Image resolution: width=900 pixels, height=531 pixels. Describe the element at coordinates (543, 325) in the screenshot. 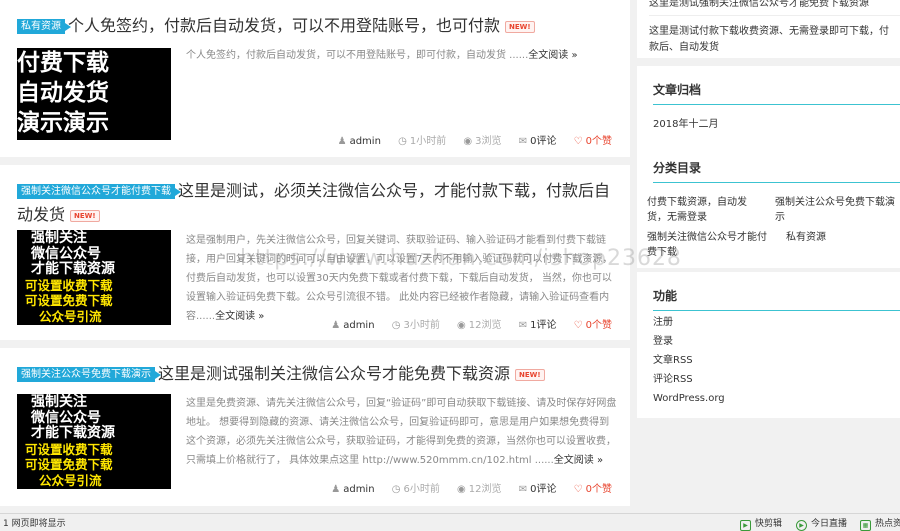

I see `post-comments: 1评论` at that location.